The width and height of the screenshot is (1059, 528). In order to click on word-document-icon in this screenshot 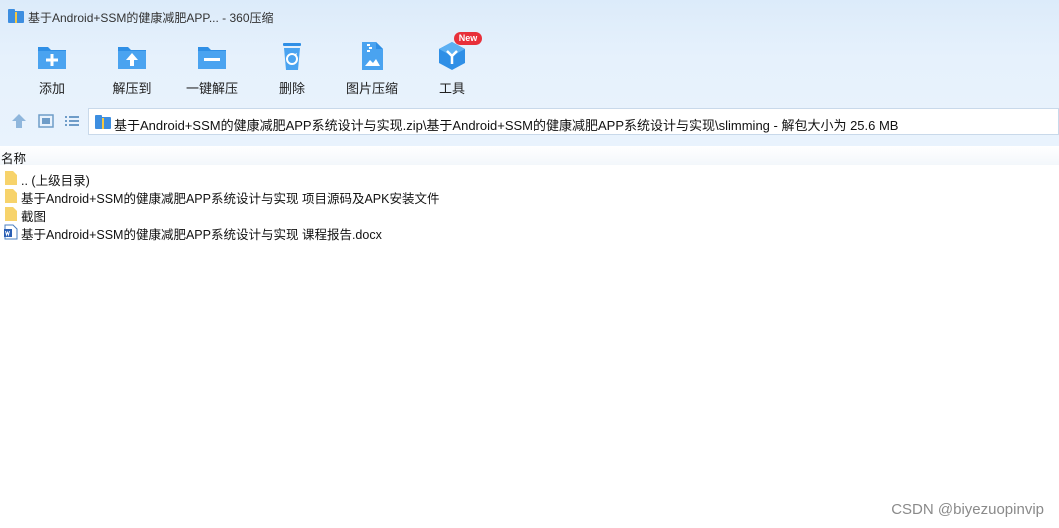, I will do `click(11, 232)`.